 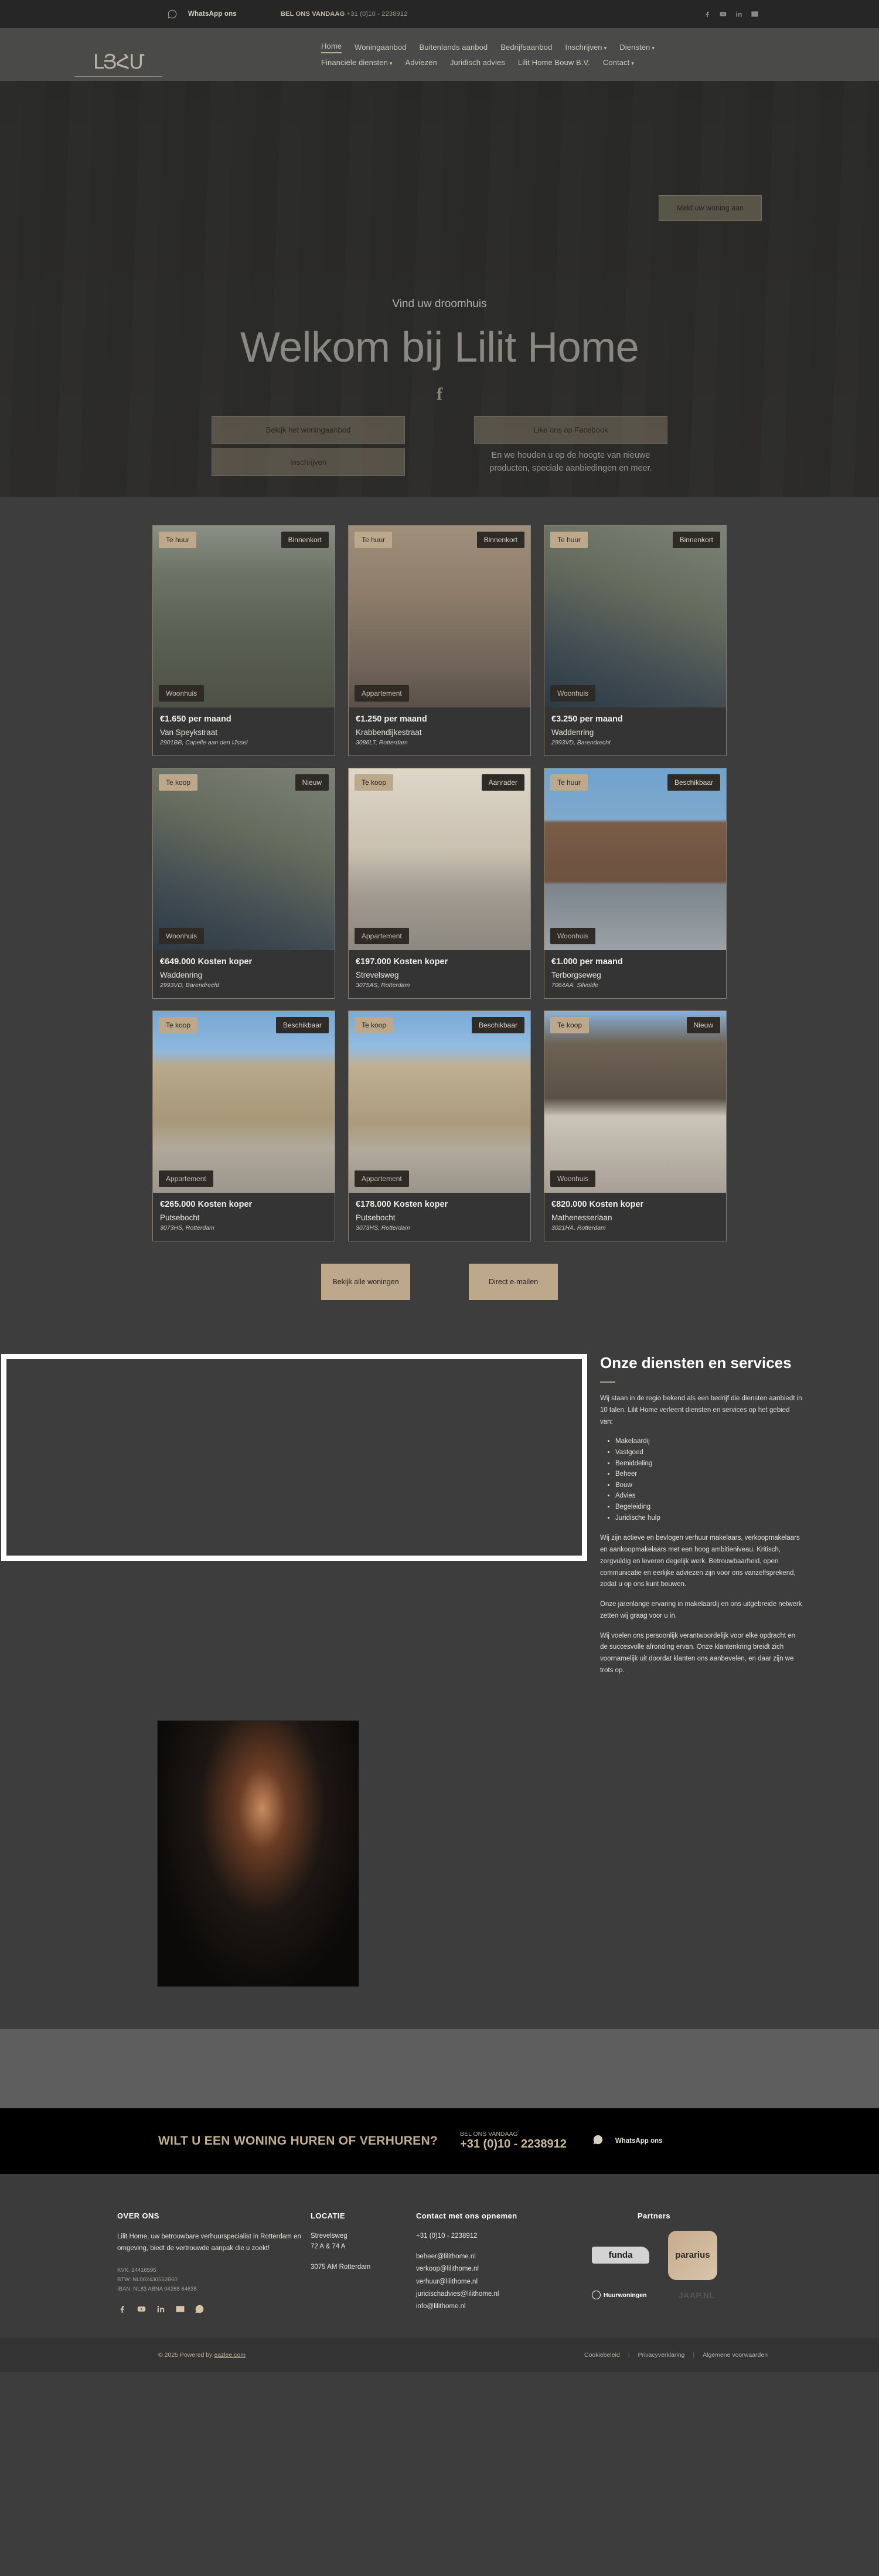 What do you see at coordinates (735, 2355) in the screenshot?
I see `footer-link-algemene-voorwaarden: Algemene voorwaarden` at bounding box center [735, 2355].